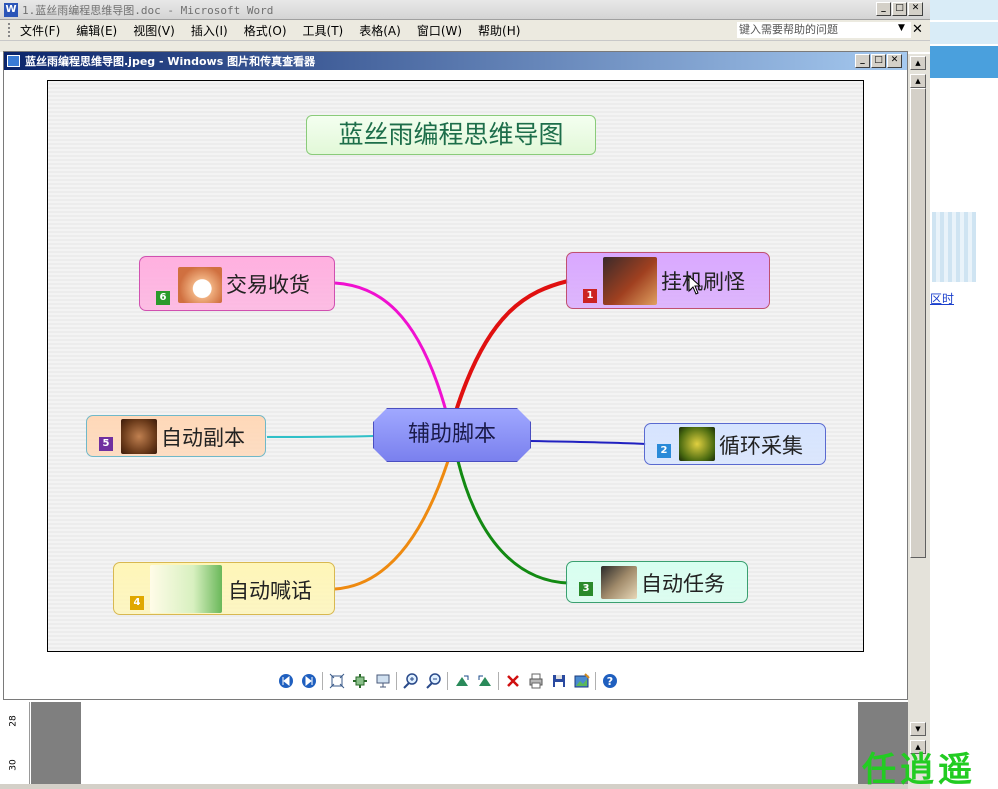 This screenshot has width=998, height=789. I want to click on viewer-window-controls: _ □ ✕, so click(878, 61).